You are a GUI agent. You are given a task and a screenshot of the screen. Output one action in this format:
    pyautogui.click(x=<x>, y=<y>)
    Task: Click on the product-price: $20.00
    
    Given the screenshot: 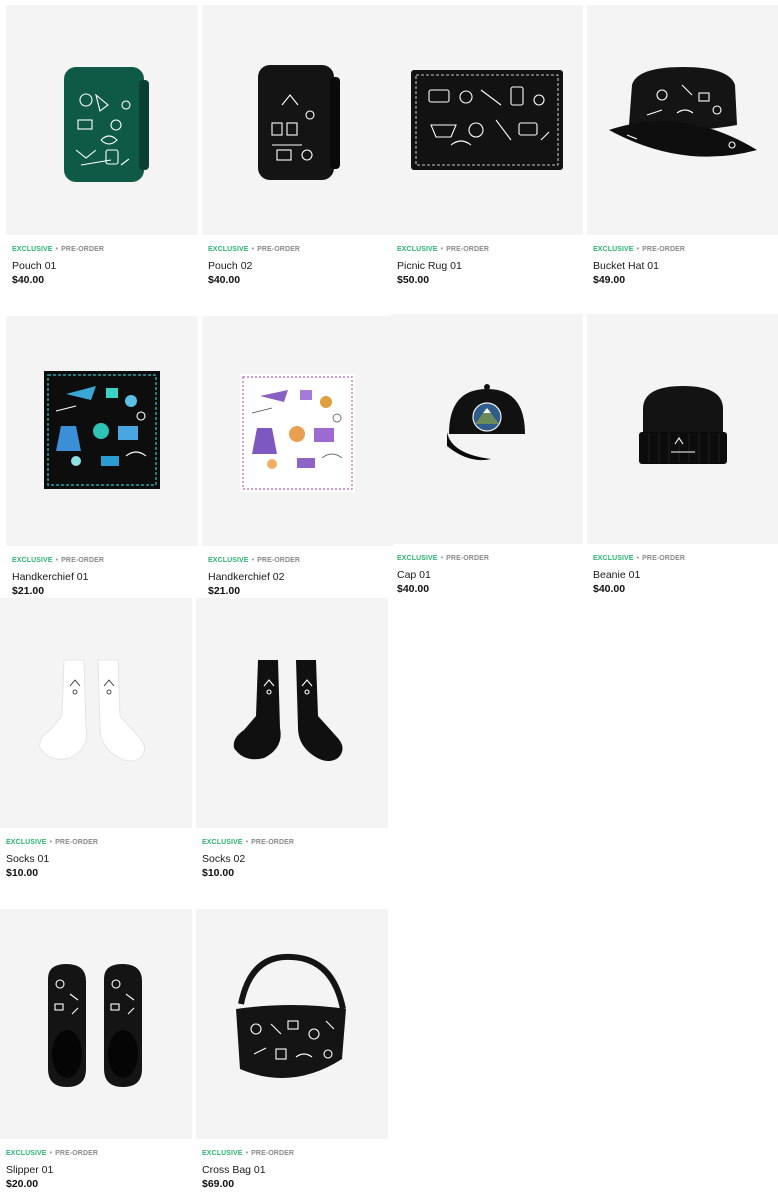 What is the action you would take?
    pyautogui.click(x=22, y=1184)
    